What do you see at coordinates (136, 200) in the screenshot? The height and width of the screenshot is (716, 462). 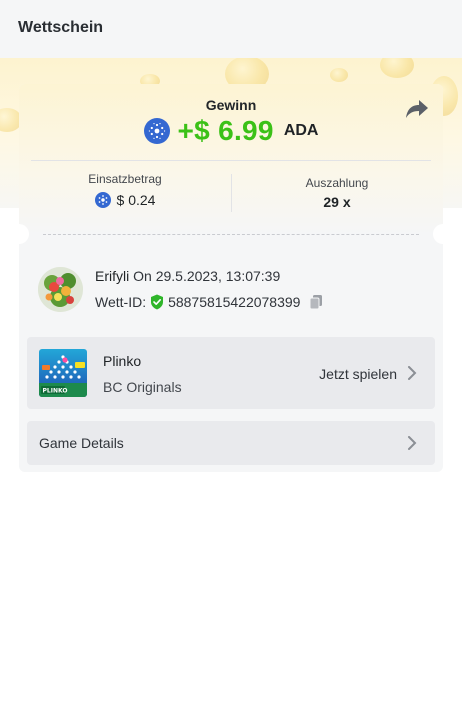 I see `stake-value: $ 0.24` at bounding box center [136, 200].